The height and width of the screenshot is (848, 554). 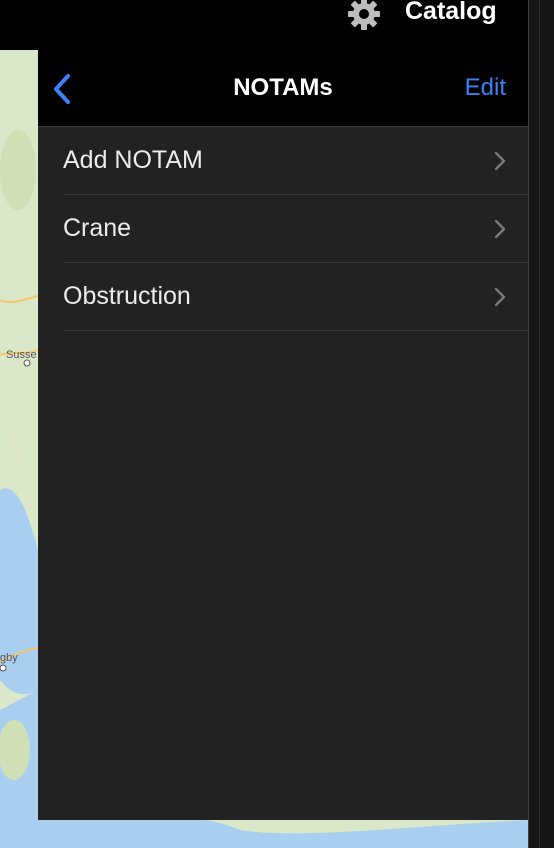 I want to click on side-divider, so click(x=541, y=424).